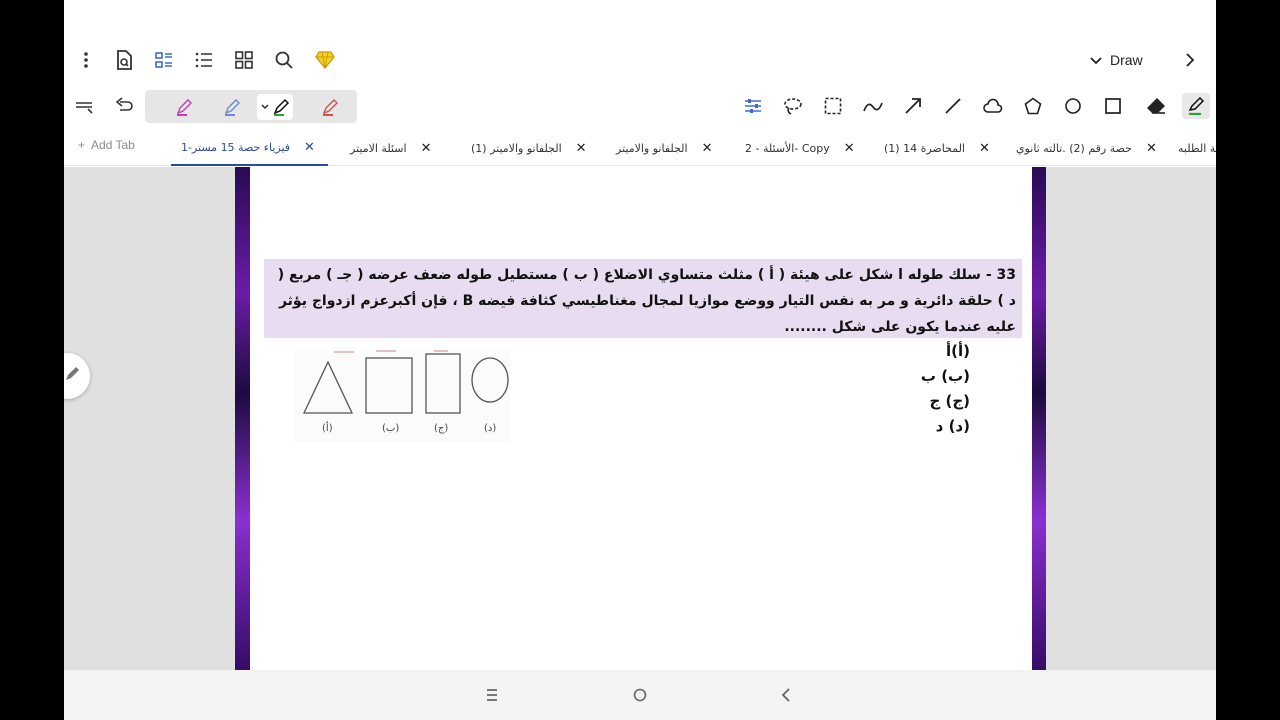 The image size is (1280, 720). I want to click on top-bar: Draw, so click(640, 59).